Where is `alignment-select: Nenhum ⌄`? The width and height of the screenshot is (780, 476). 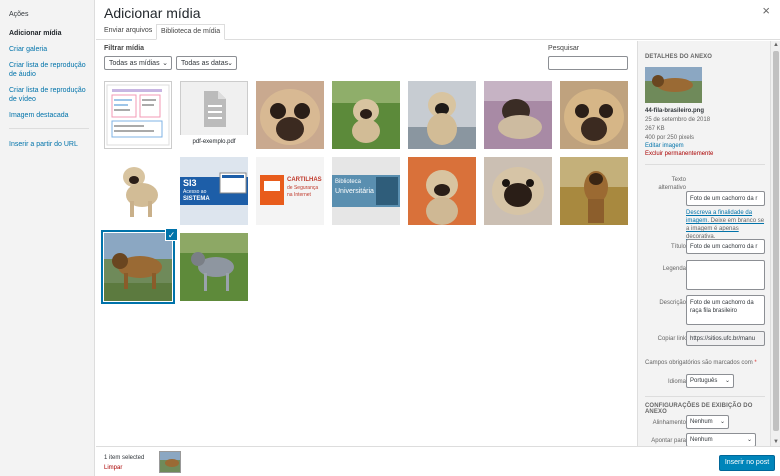
alignment-select: Nenhum ⌄ is located at coordinates (707, 422).